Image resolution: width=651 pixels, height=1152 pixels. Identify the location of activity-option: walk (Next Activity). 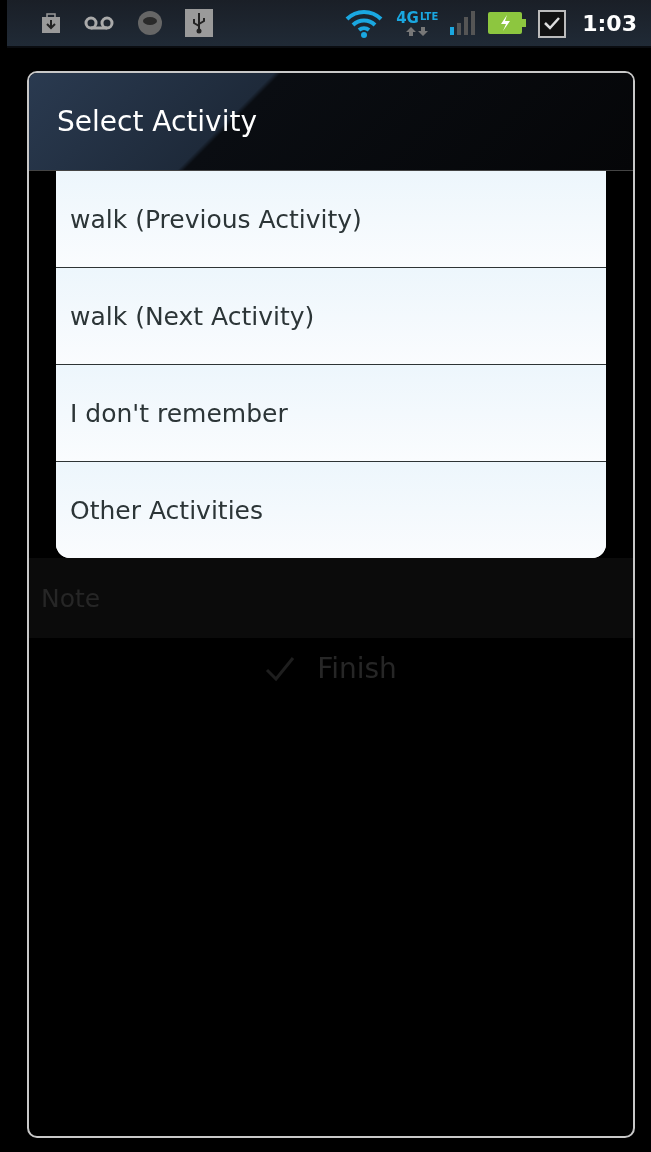
(331, 316).